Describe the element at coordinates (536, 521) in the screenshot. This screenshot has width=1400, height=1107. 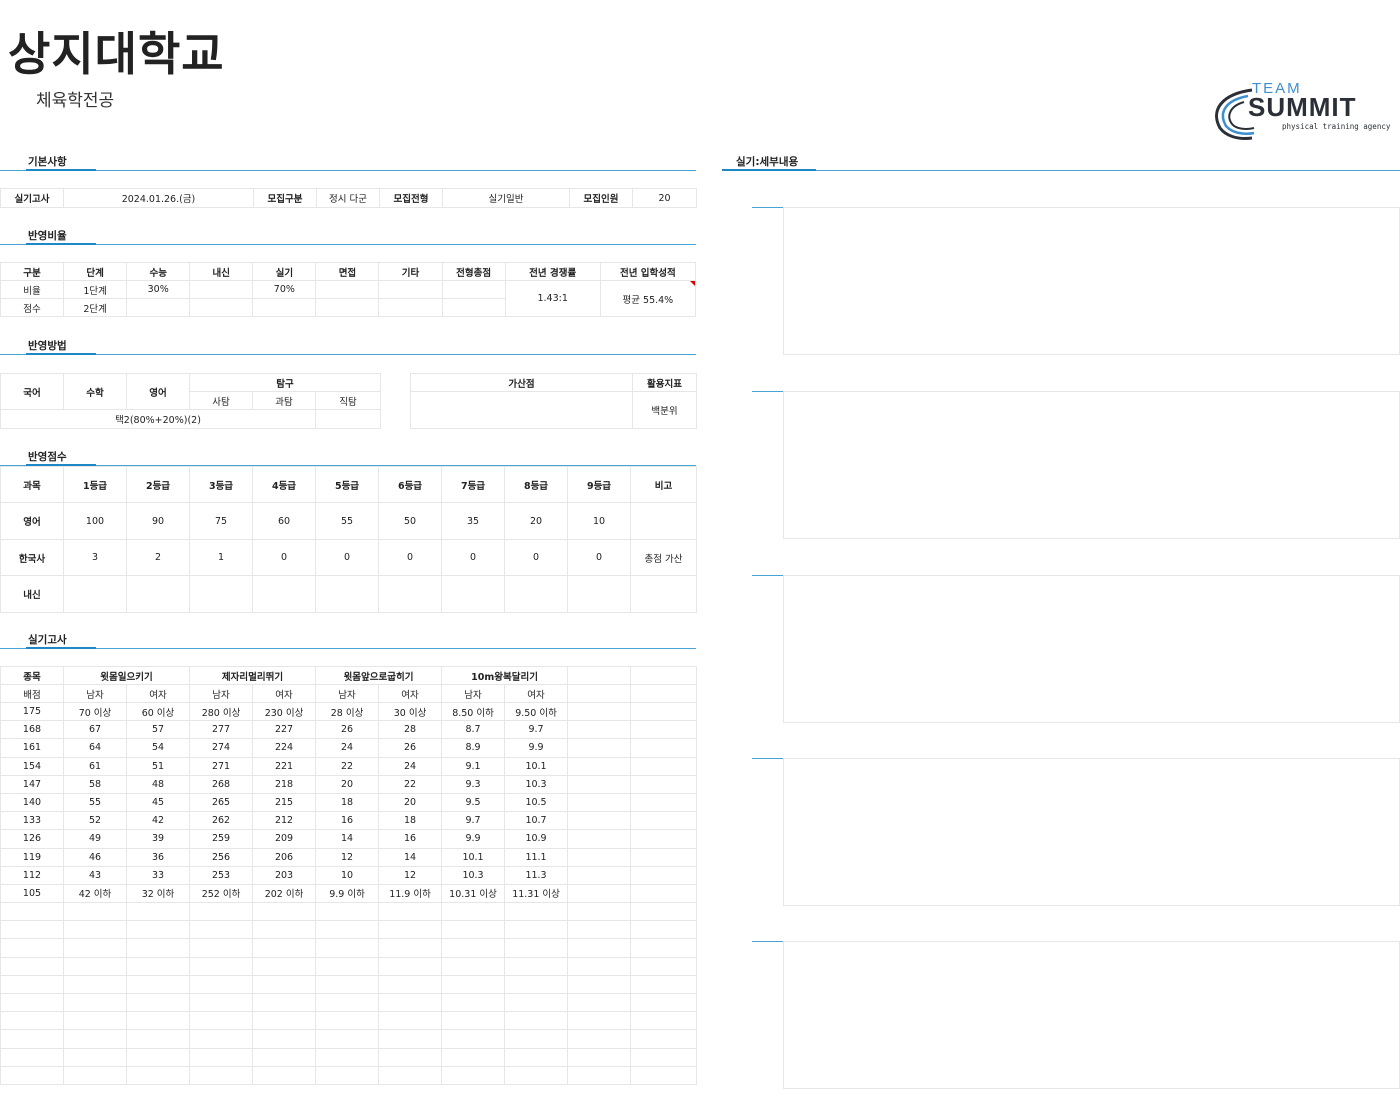
I see `score-cell: 20` at that location.